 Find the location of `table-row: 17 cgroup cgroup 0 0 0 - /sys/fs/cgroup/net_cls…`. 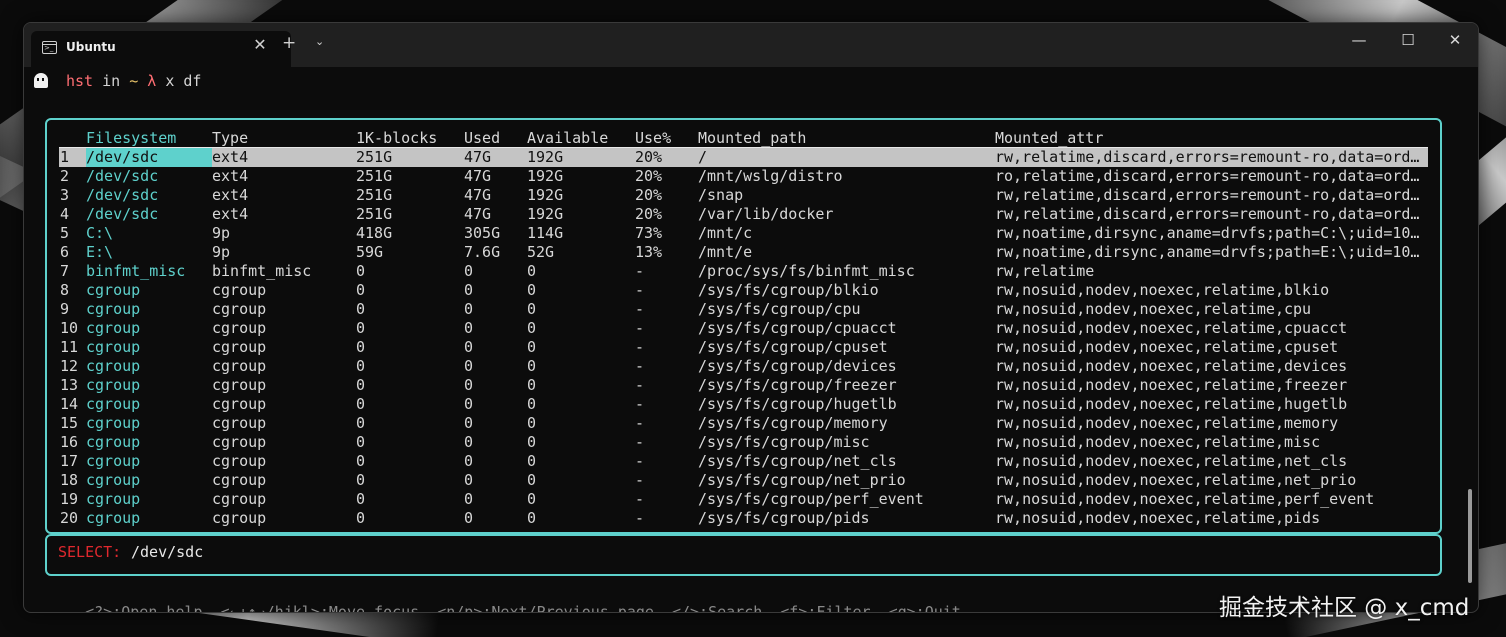

table-row: 17 cgroup cgroup 0 0 0 - /sys/fs/cgroup/net_cls… is located at coordinates (743, 461).